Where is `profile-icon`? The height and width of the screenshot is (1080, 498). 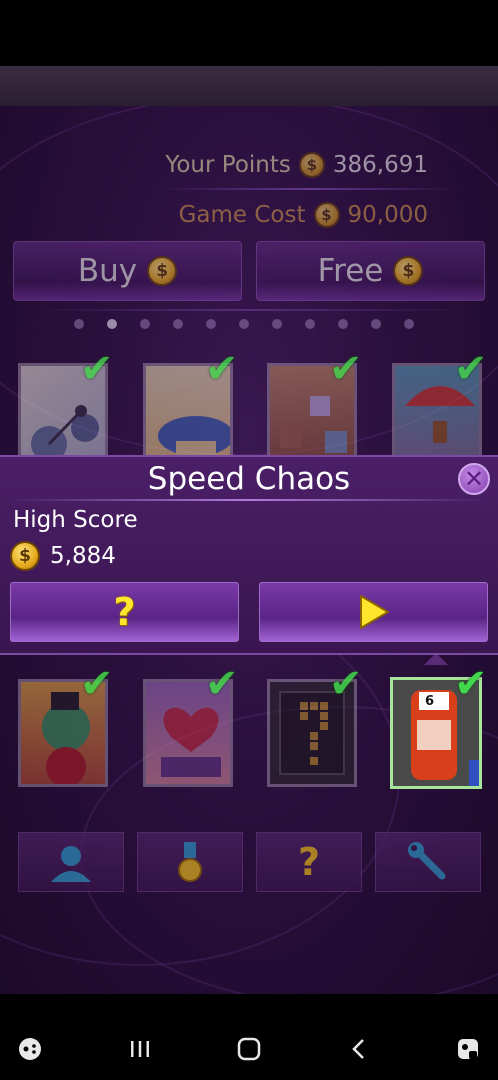
profile-icon is located at coordinates (71, 864).